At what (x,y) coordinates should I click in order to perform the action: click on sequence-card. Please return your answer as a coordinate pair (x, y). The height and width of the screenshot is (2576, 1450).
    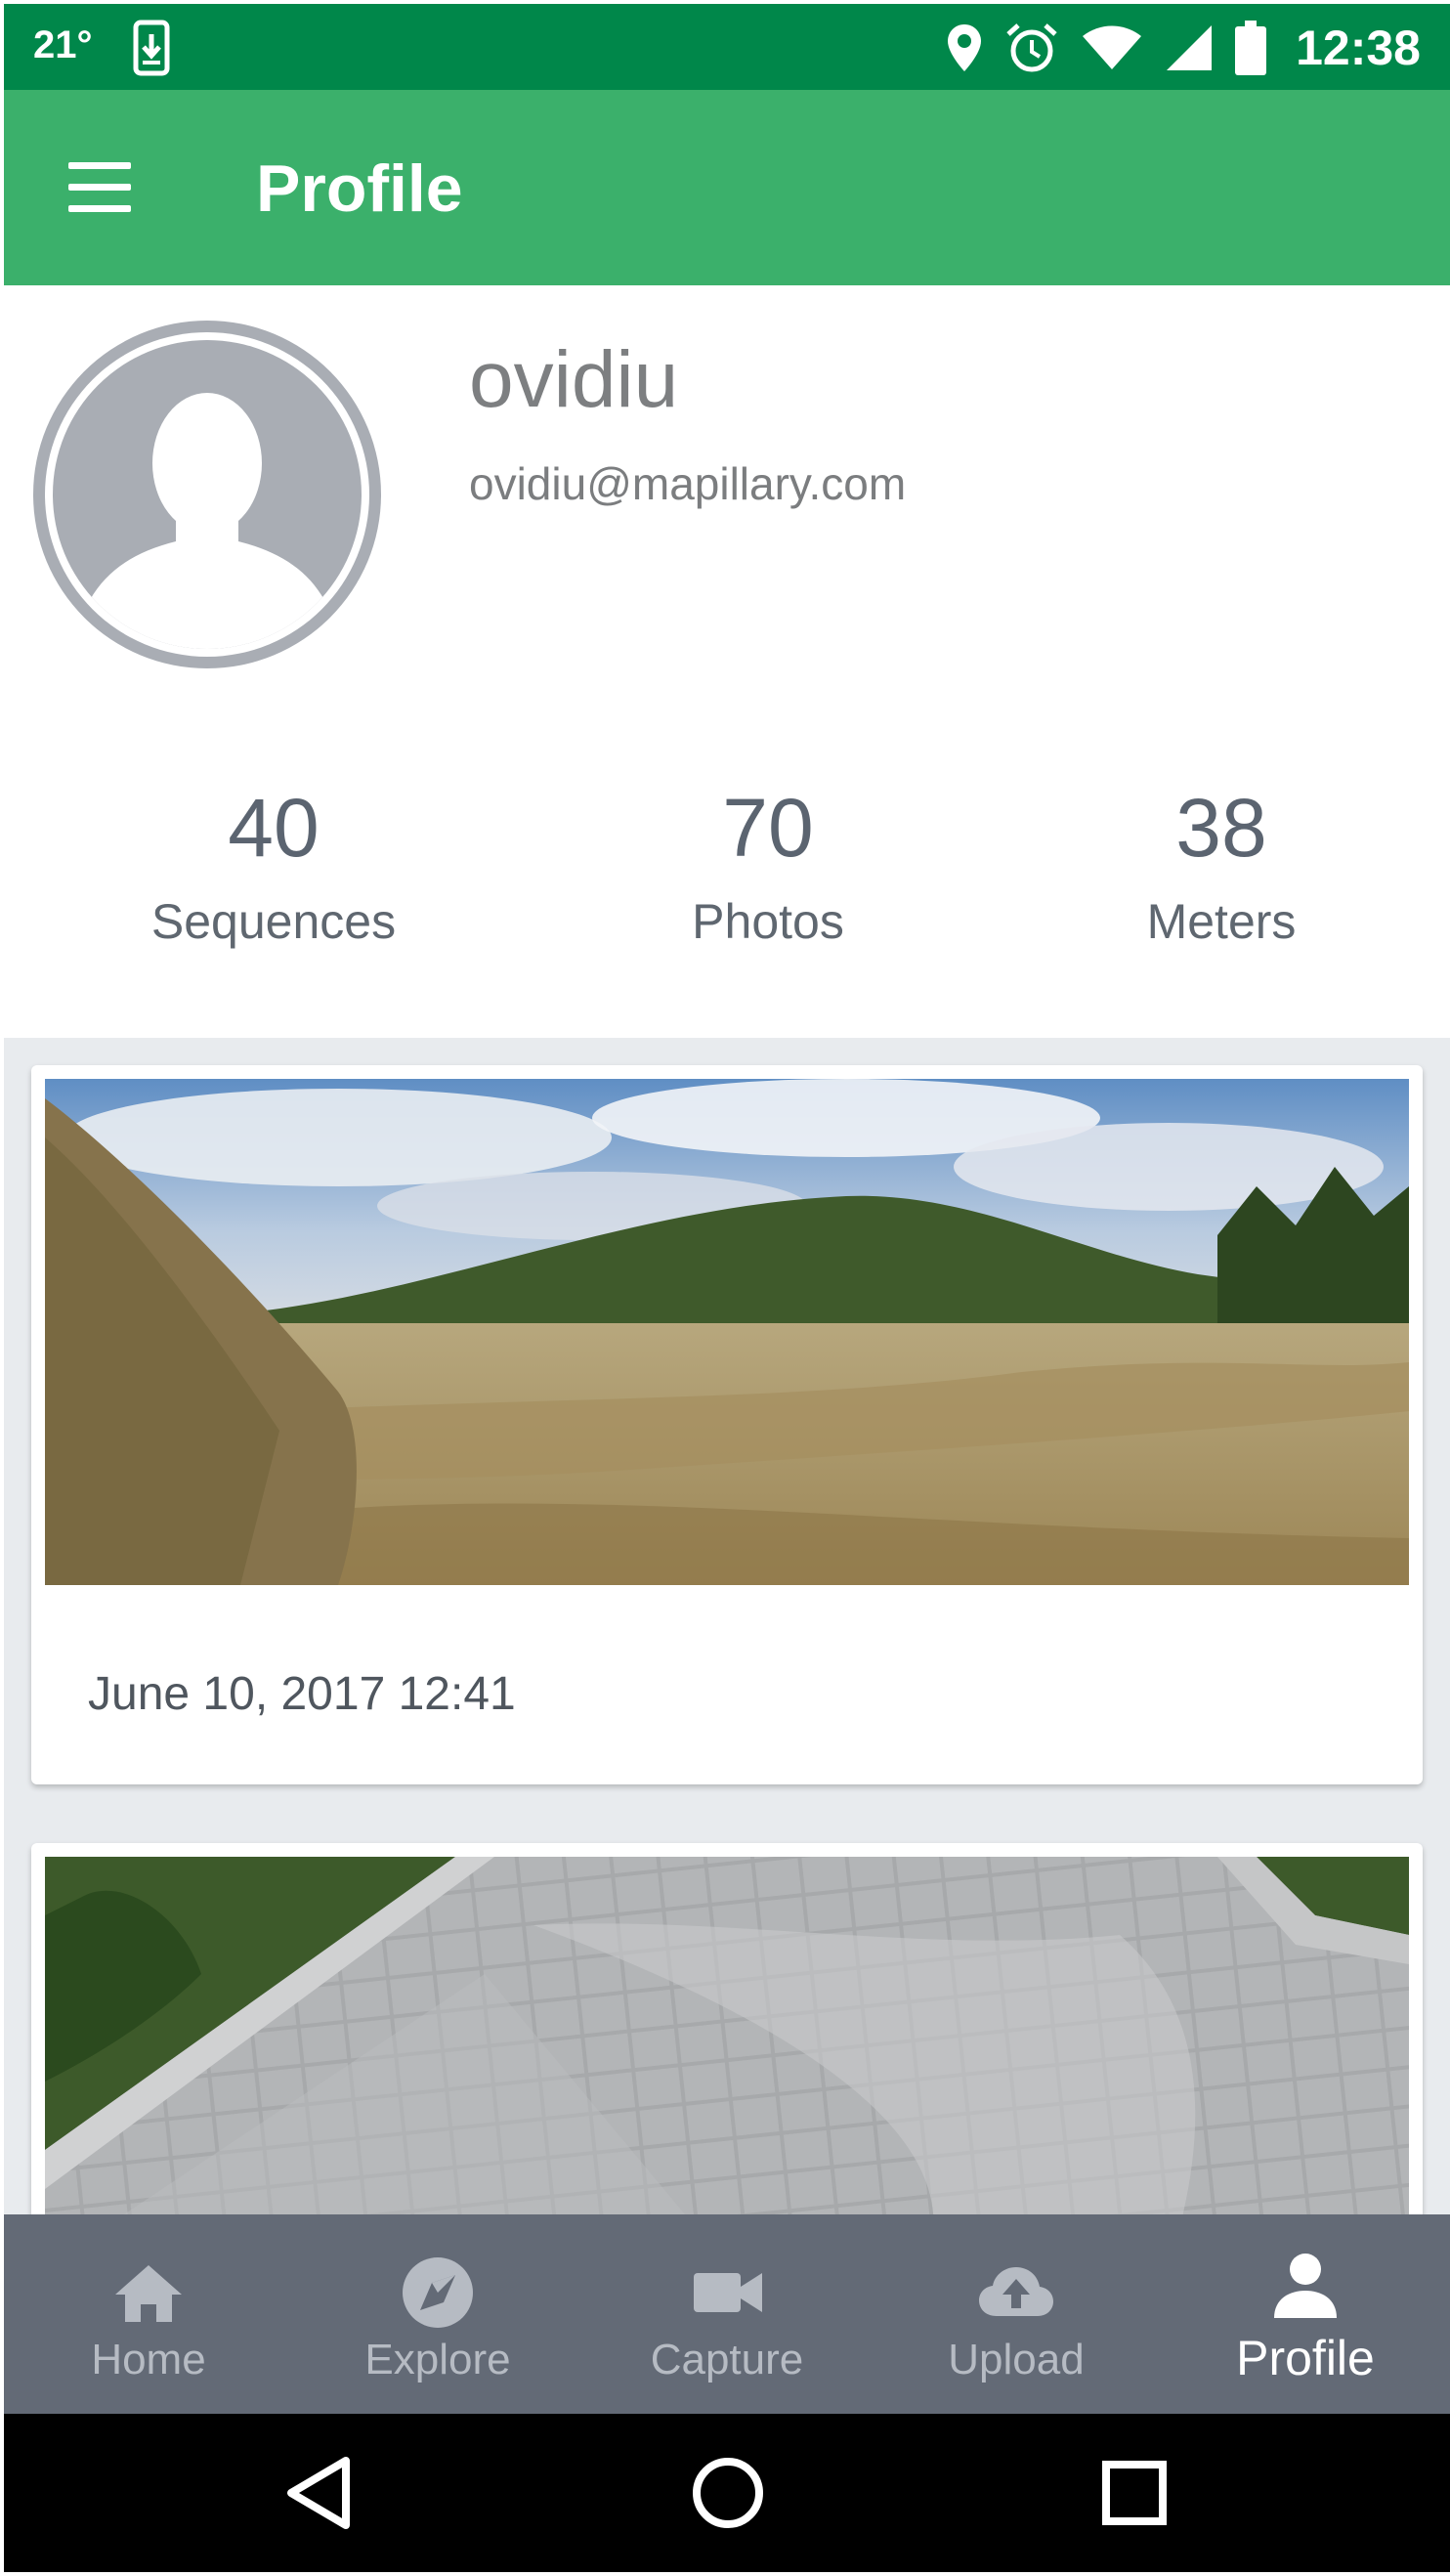
    Looking at the image, I should click on (727, 2029).